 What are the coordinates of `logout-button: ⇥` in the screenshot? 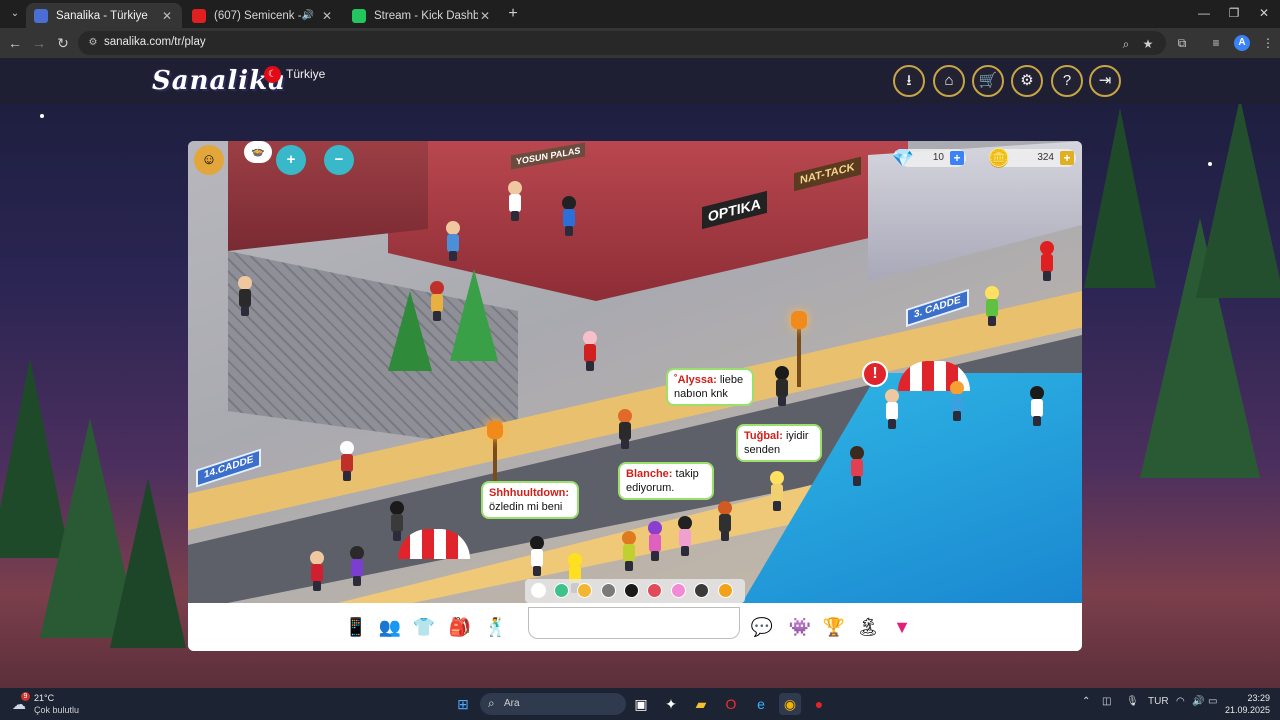 It's located at (1105, 81).